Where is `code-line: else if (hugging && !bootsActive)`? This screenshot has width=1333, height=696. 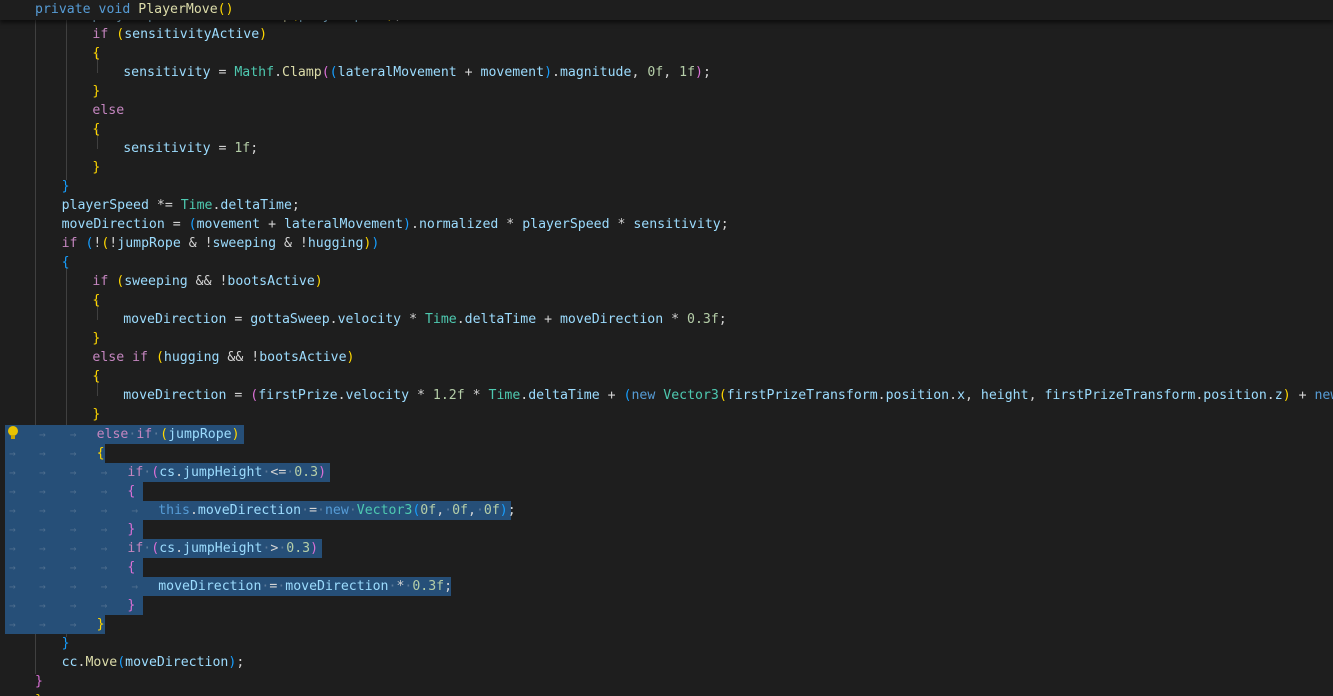
code-line: else if (hugging && !bootsActive) is located at coordinates (223, 357).